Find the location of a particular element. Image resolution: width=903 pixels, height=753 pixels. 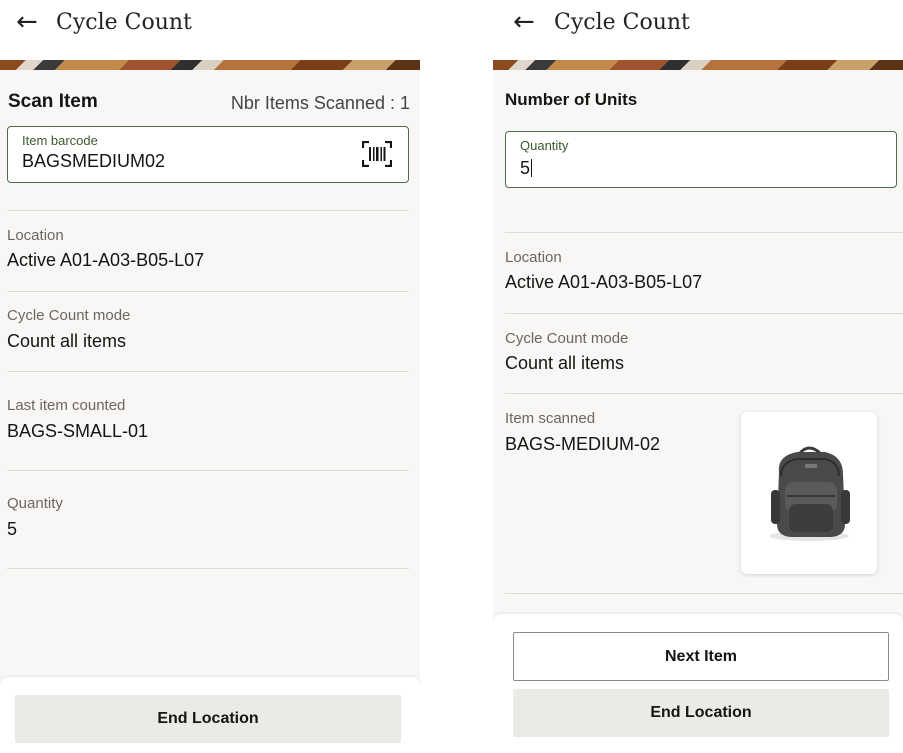

backpack-image is located at coordinates (809, 493).